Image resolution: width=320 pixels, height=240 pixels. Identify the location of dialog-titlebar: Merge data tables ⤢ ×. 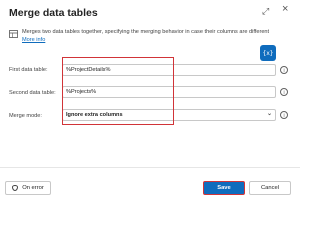
(150, 15).